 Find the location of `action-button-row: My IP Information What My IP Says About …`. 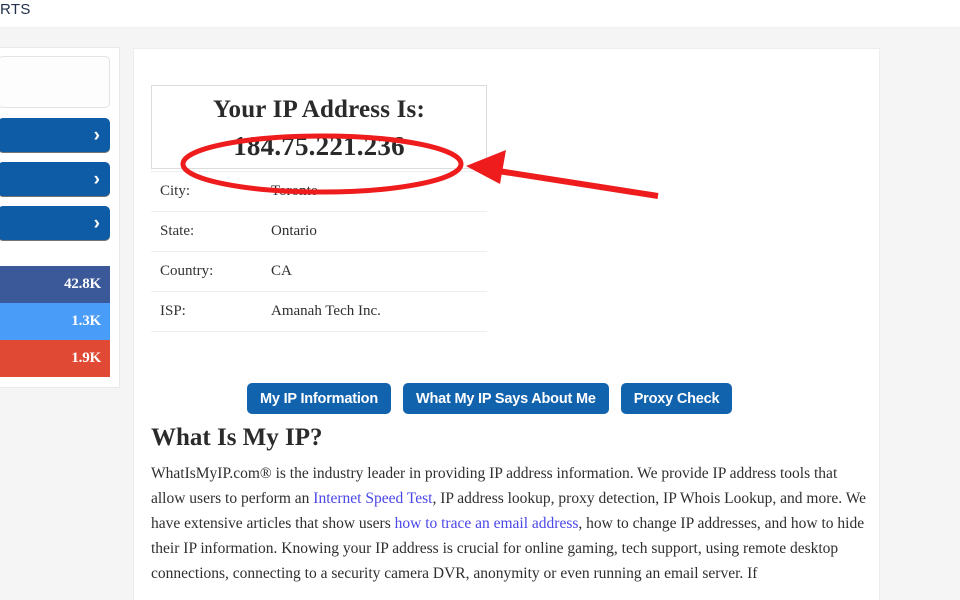

action-button-row: My IP Information What My IP Says About … is located at coordinates (490, 398).